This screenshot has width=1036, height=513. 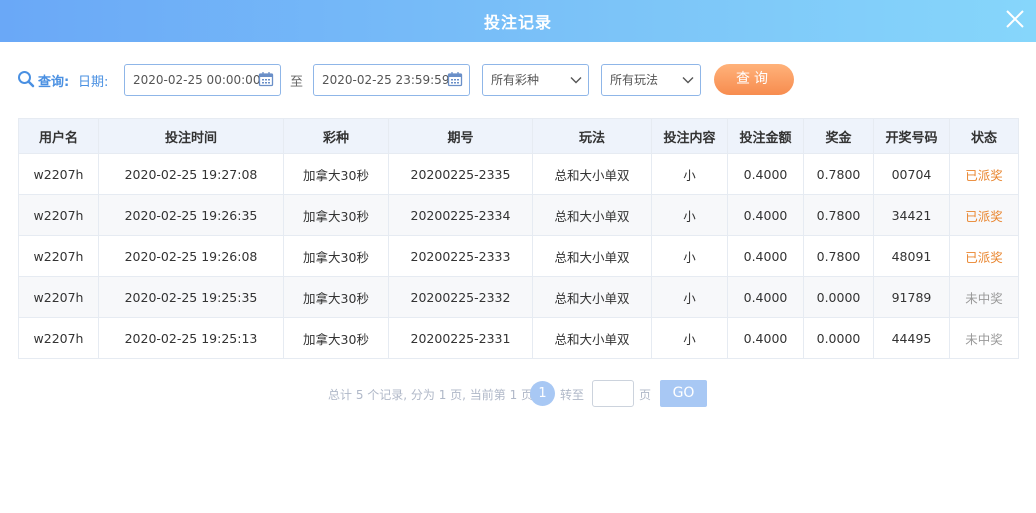 What do you see at coordinates (645, 395) in the screenshot?
I see `page-suffix-label: 页` at bounding box center [645, 395].